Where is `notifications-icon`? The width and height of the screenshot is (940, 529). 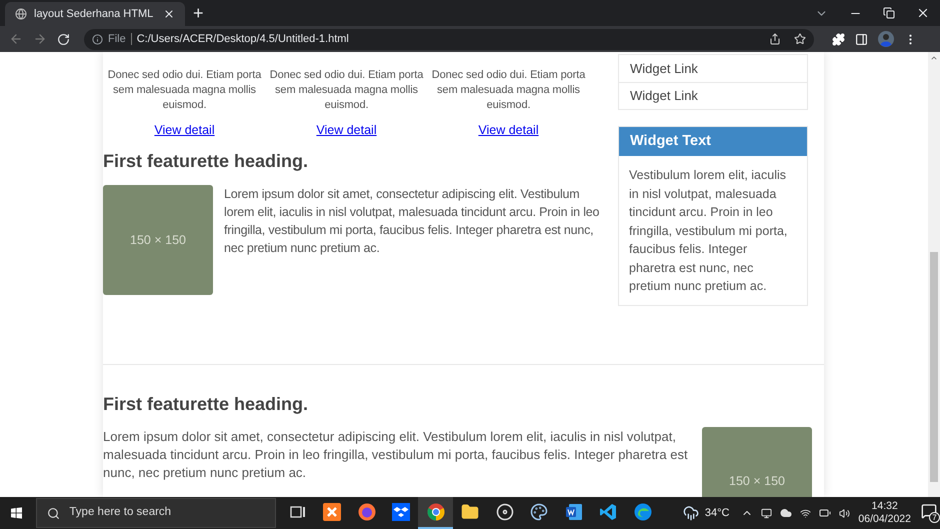
notifications-icon is located at coordinates (928, 511).